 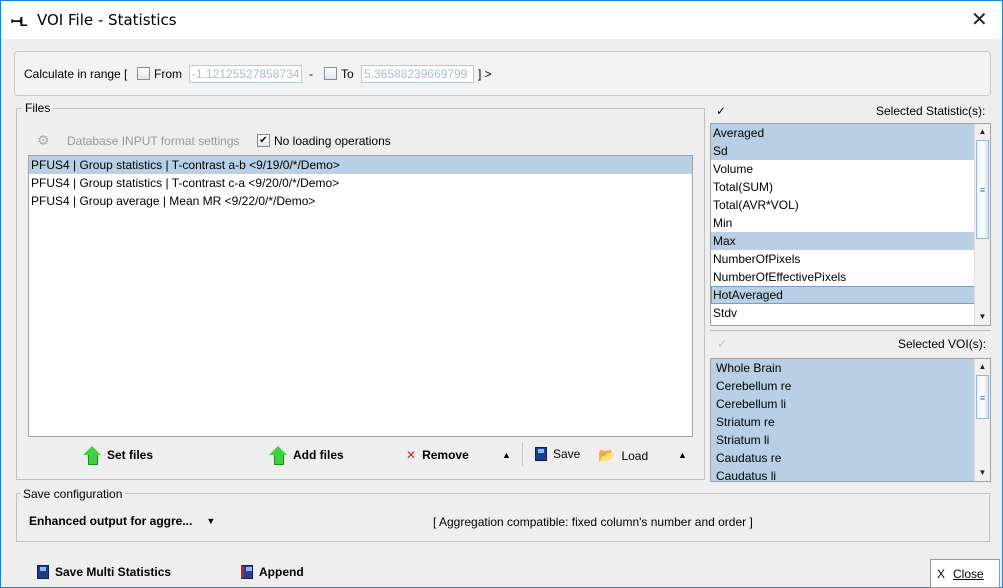 I want to click on load-files-button: 📂 Load, so click(x=623, y=455).